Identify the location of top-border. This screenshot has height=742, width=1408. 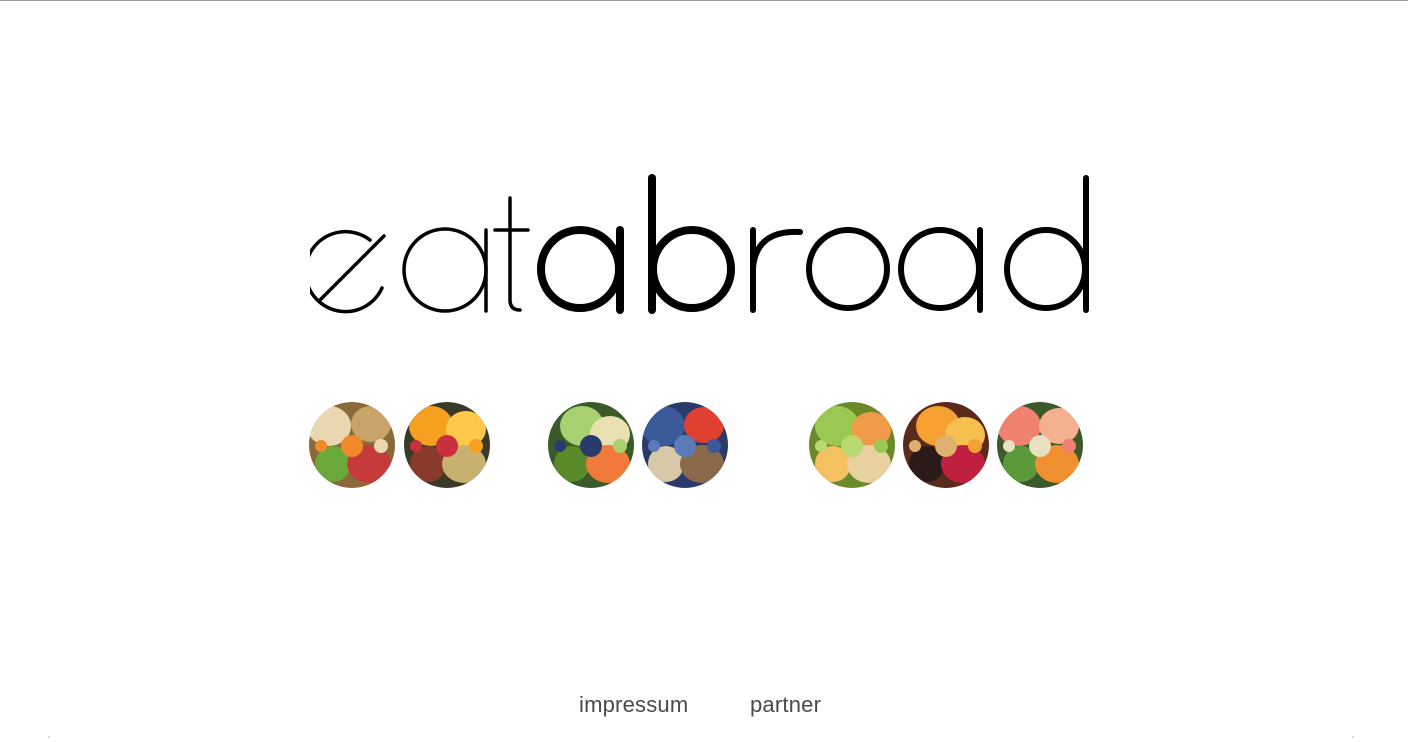
(704, 0).